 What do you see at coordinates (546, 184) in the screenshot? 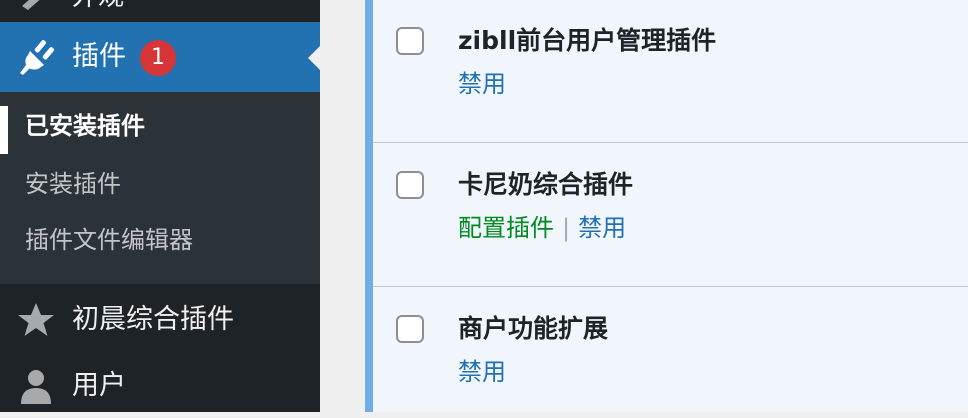
I see `plugin-name: 卡尼奶综合插件` at bounding box center [546, 184].